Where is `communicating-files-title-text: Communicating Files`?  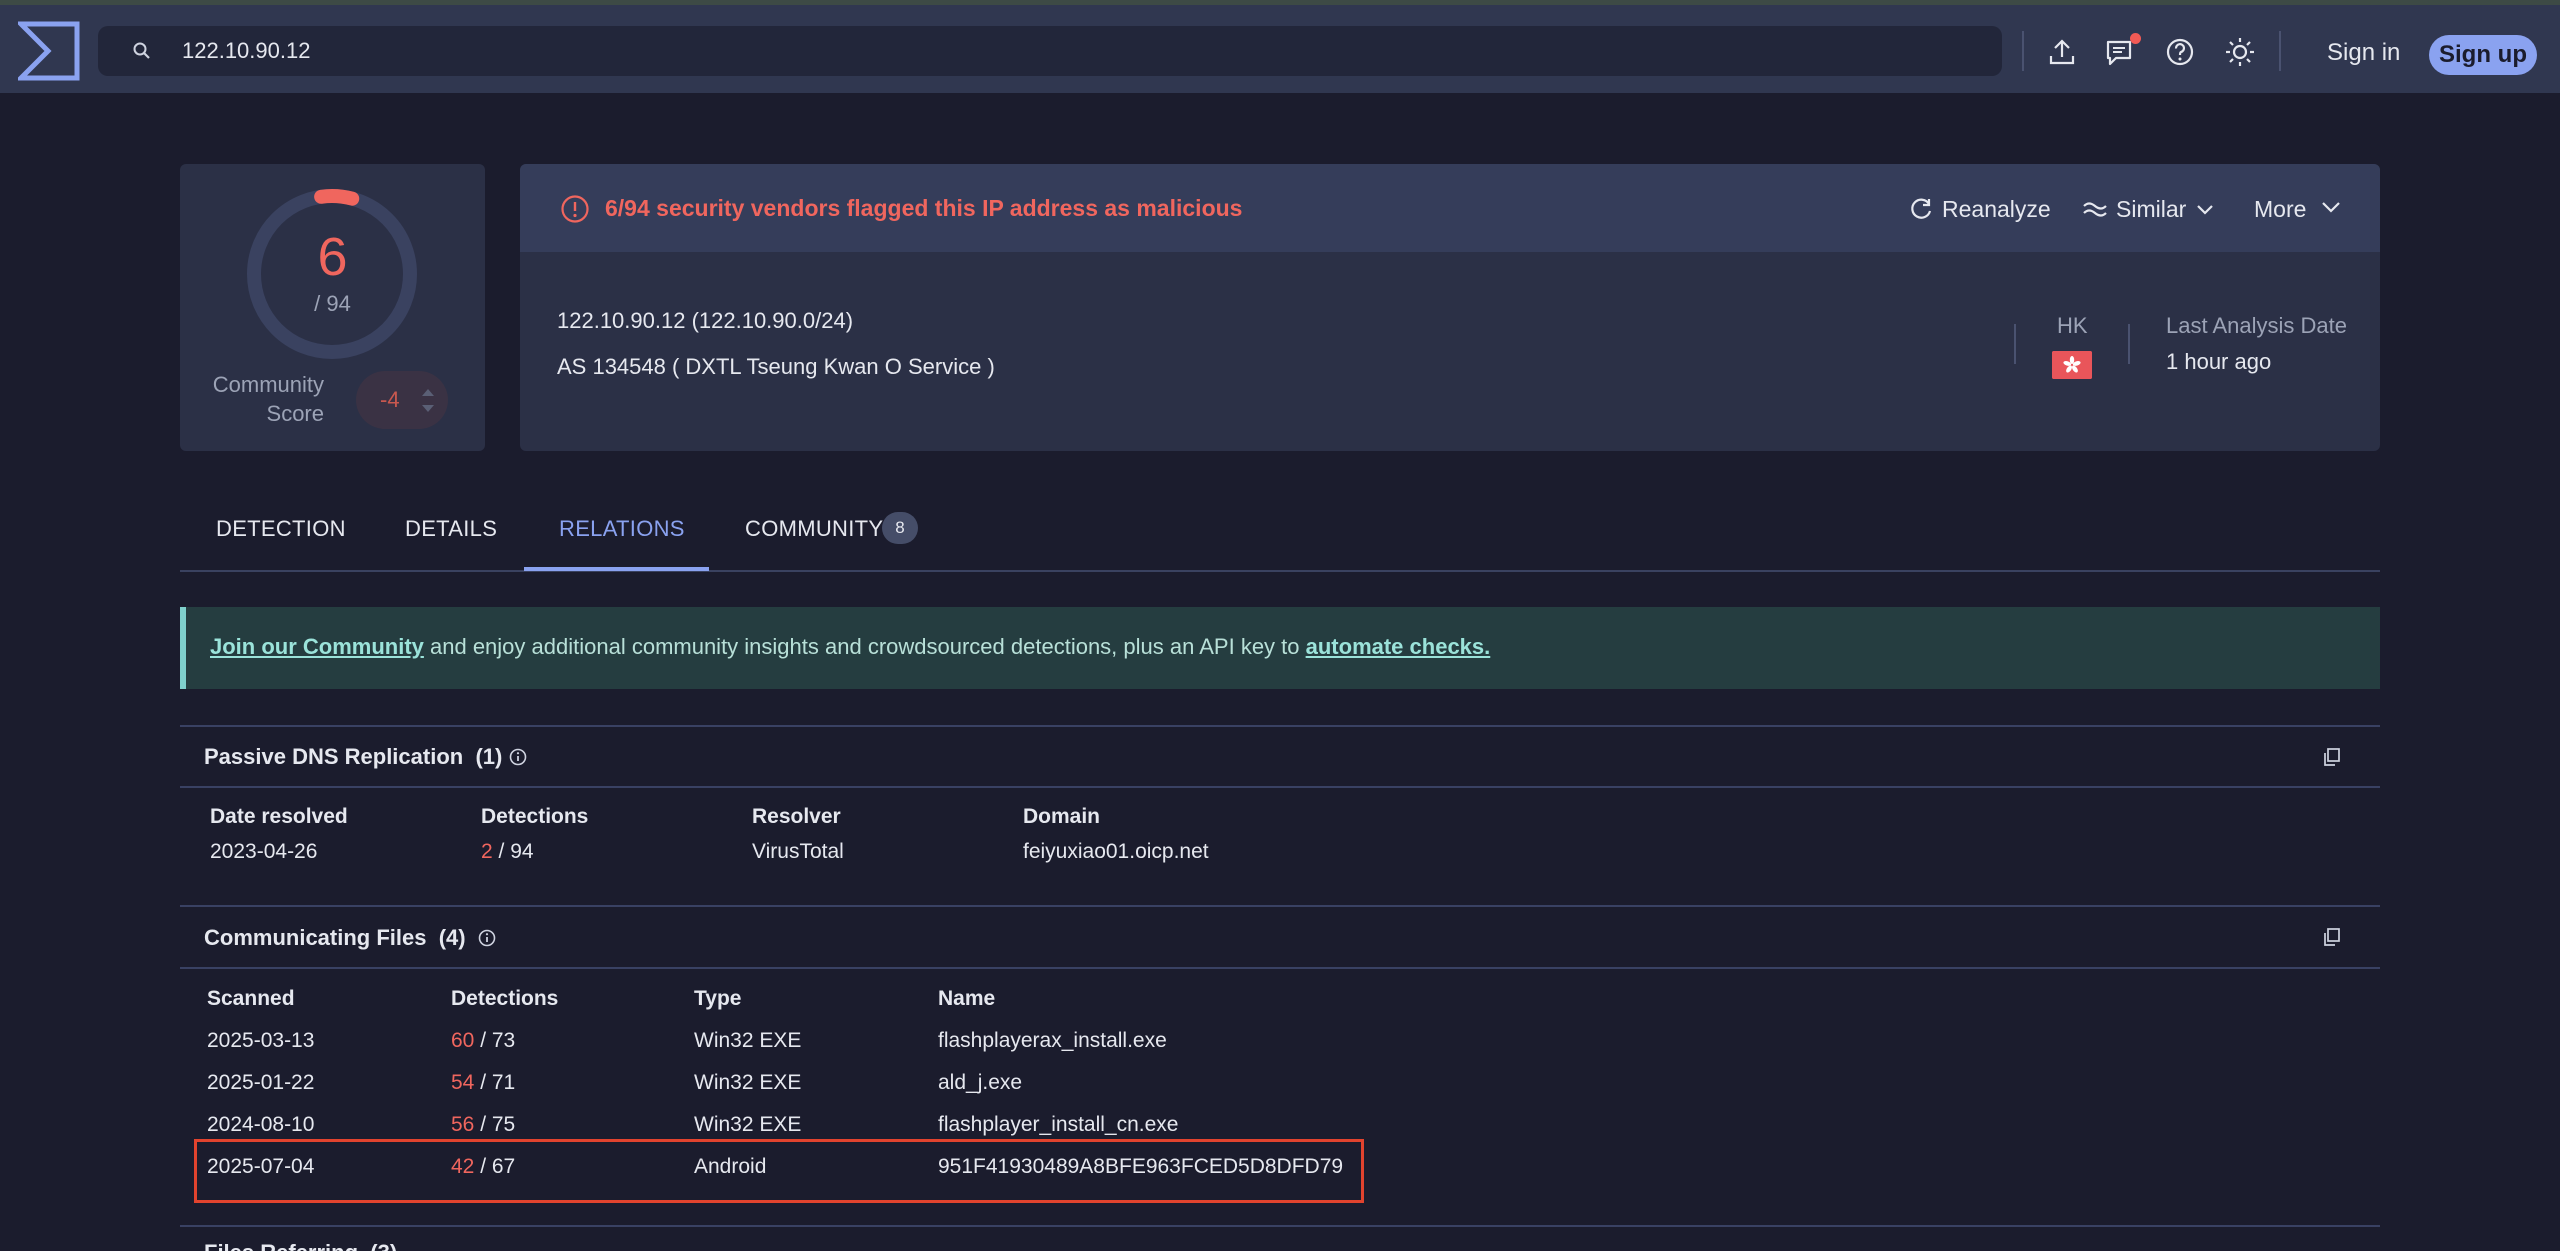
communicating-files-title-text: Communicating Files is located at coordinates (315, 937).